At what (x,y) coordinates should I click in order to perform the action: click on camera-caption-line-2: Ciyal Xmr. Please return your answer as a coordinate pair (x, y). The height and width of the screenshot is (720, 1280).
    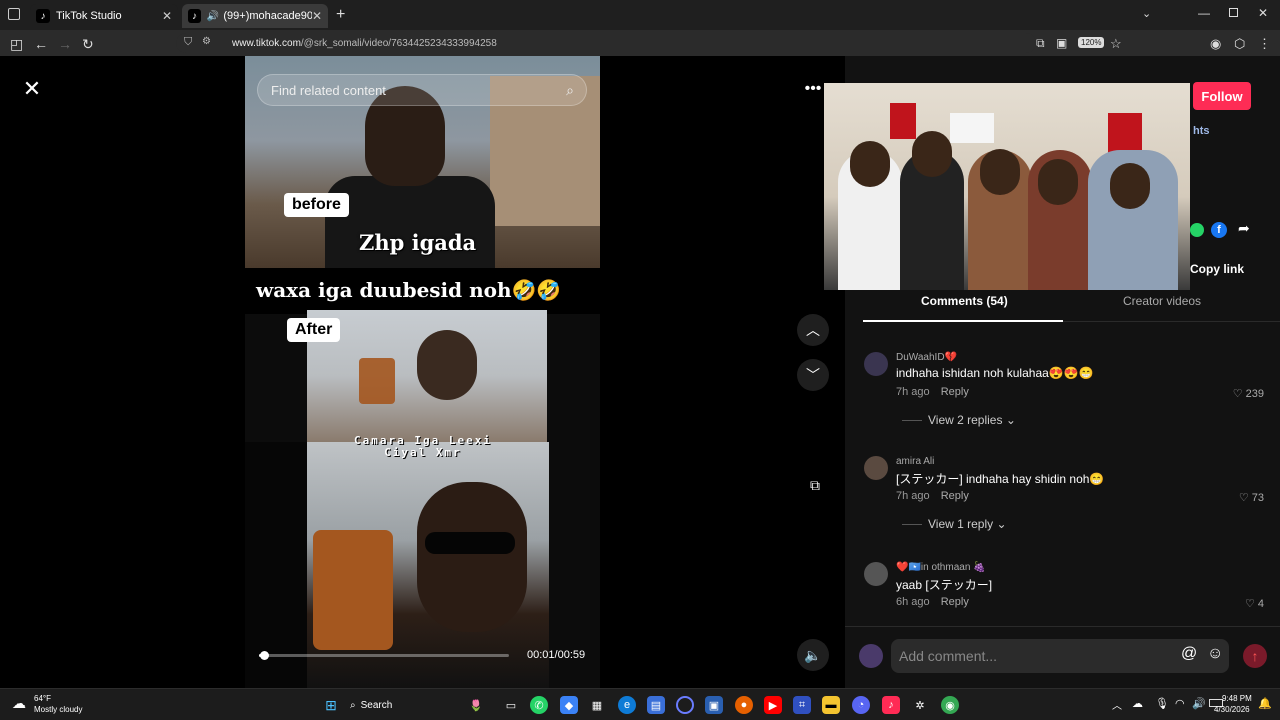
    Looking at the image, I should click on (423, 452).